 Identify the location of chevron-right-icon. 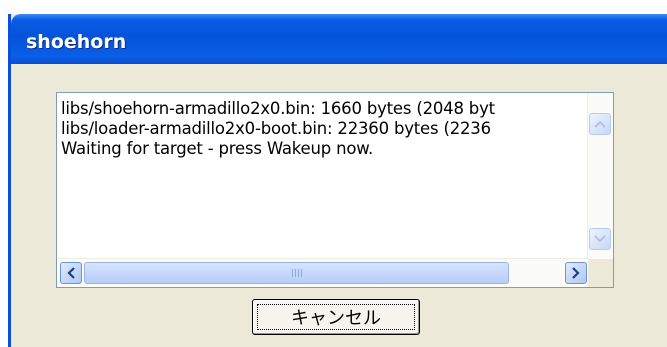
(576, 273).